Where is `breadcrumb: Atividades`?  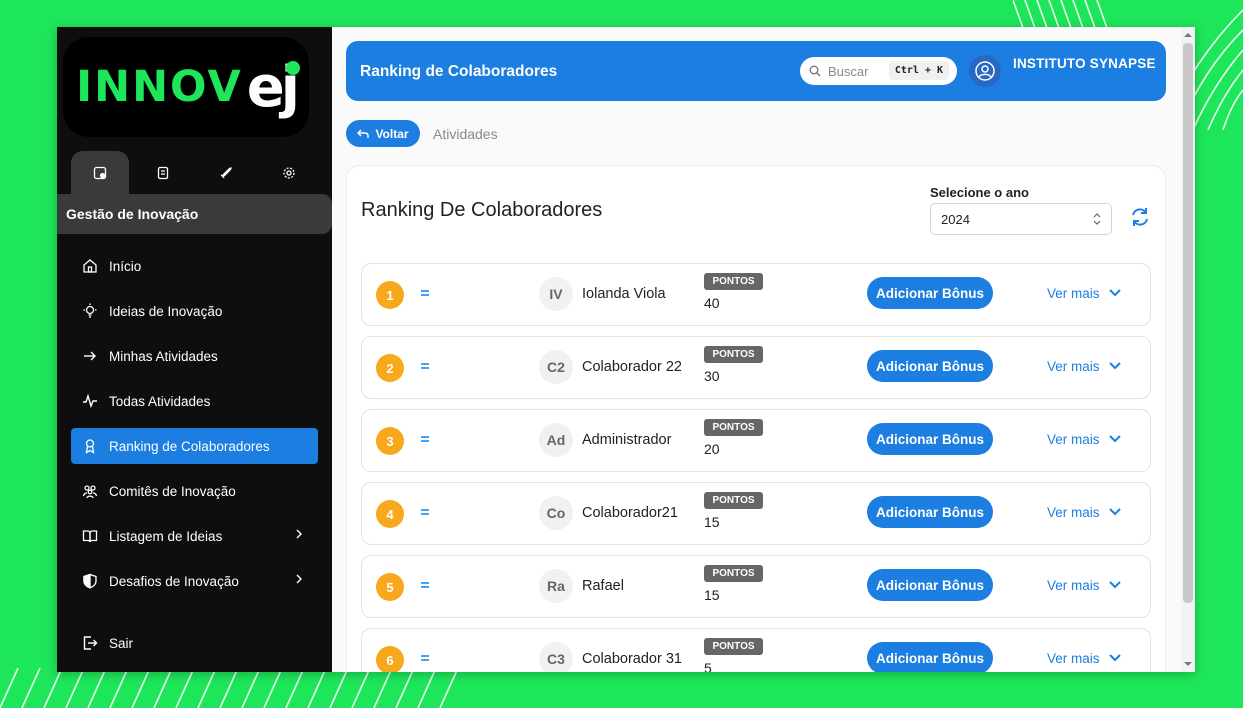
breadcrumb: Atividades is located at coordinates (465, 134).